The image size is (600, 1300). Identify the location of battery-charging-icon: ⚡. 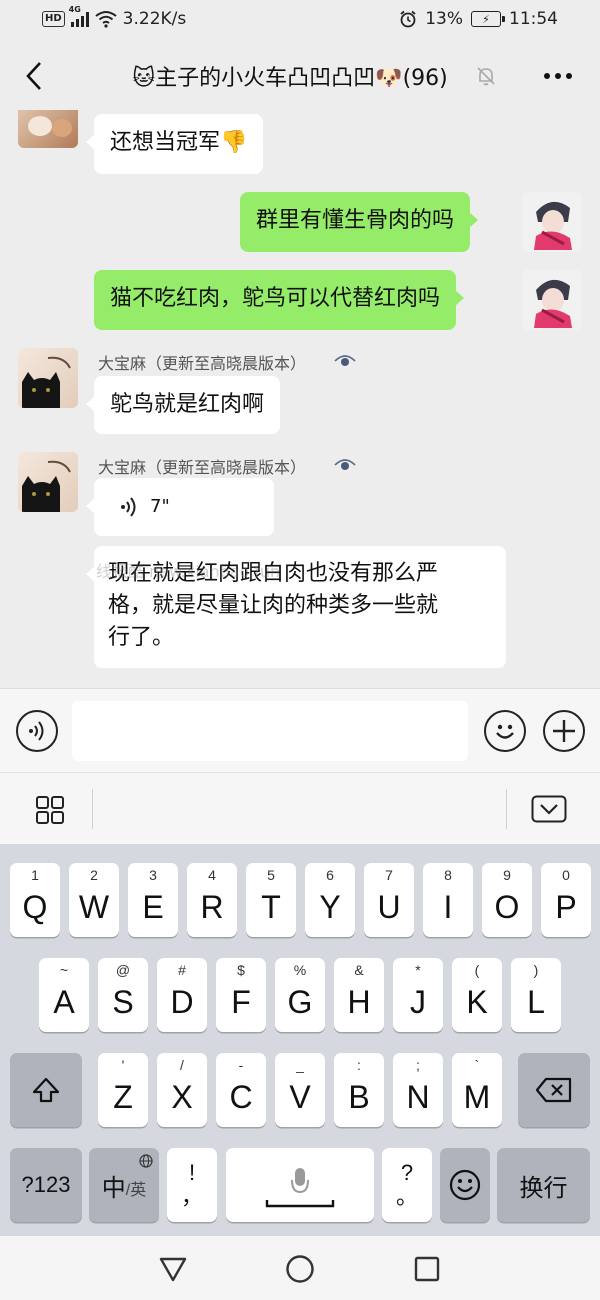
(488, 19).